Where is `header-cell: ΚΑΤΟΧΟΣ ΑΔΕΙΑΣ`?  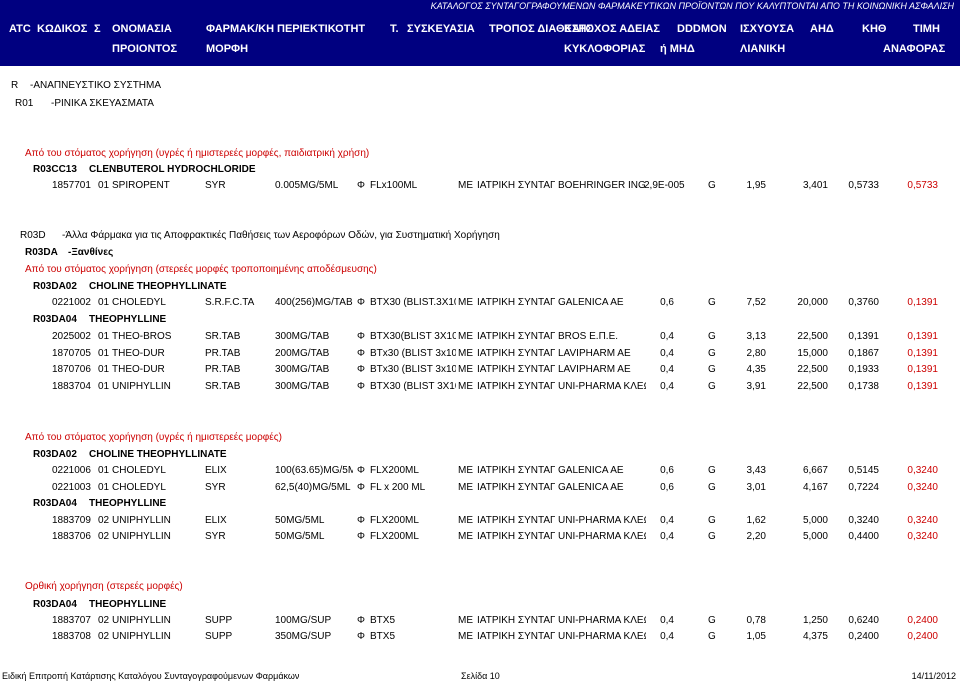 header-cell: ΚΑΤΟΧΟΣ ΑΔΕΙΑΣ is located at coordinates (612, 29).